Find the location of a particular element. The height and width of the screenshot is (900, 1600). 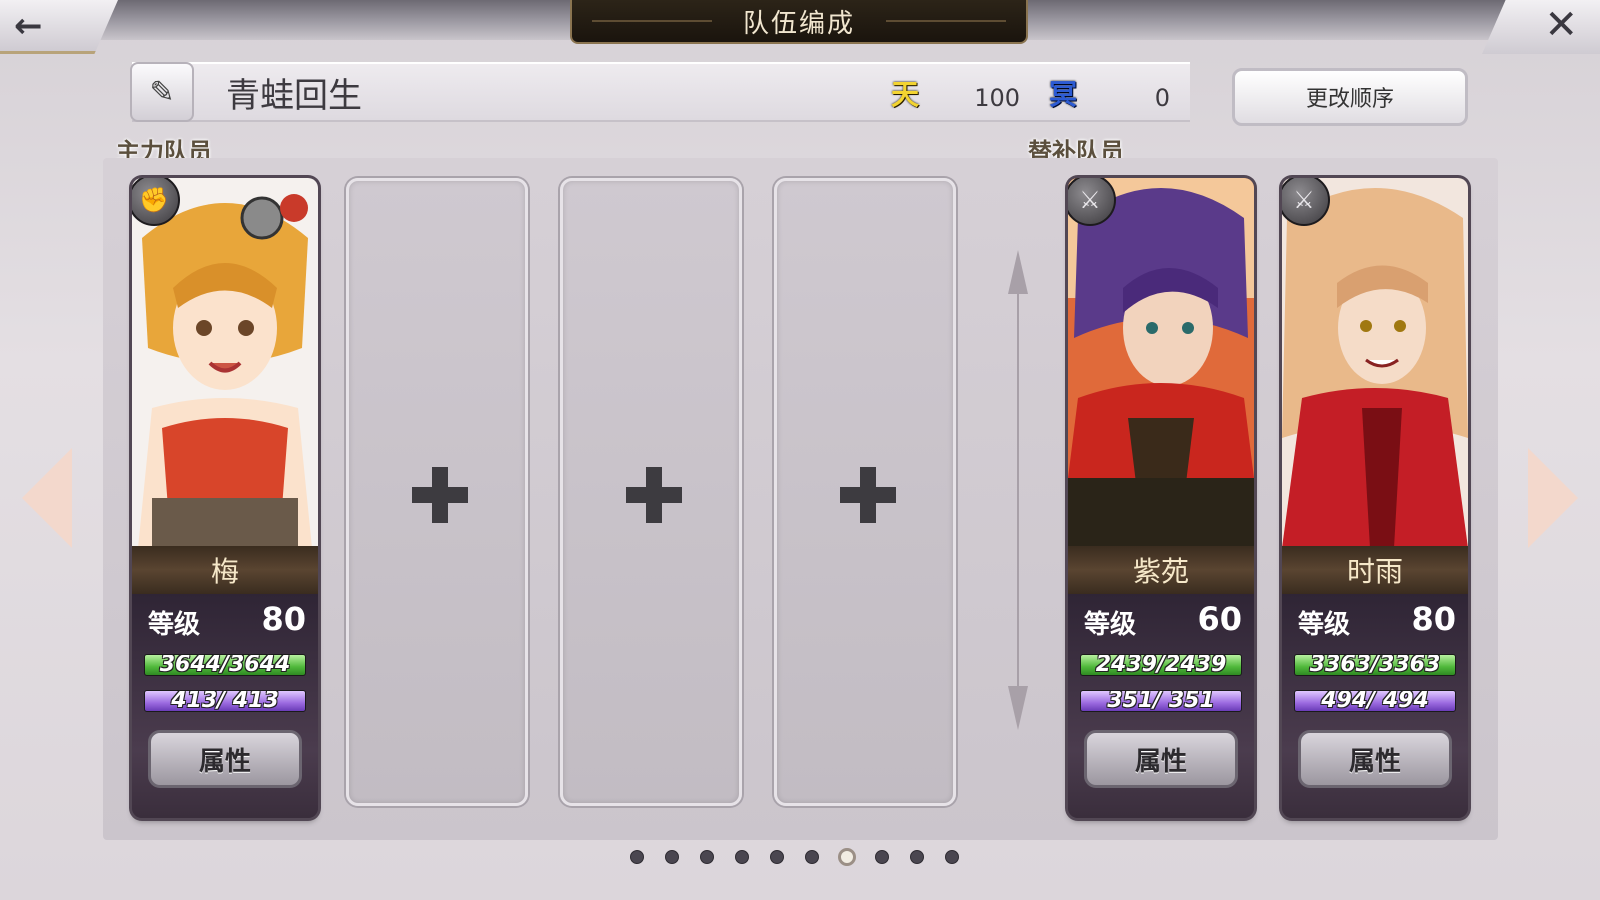

mp-bar: 413/ 413 is located at coordinates (225, 701).